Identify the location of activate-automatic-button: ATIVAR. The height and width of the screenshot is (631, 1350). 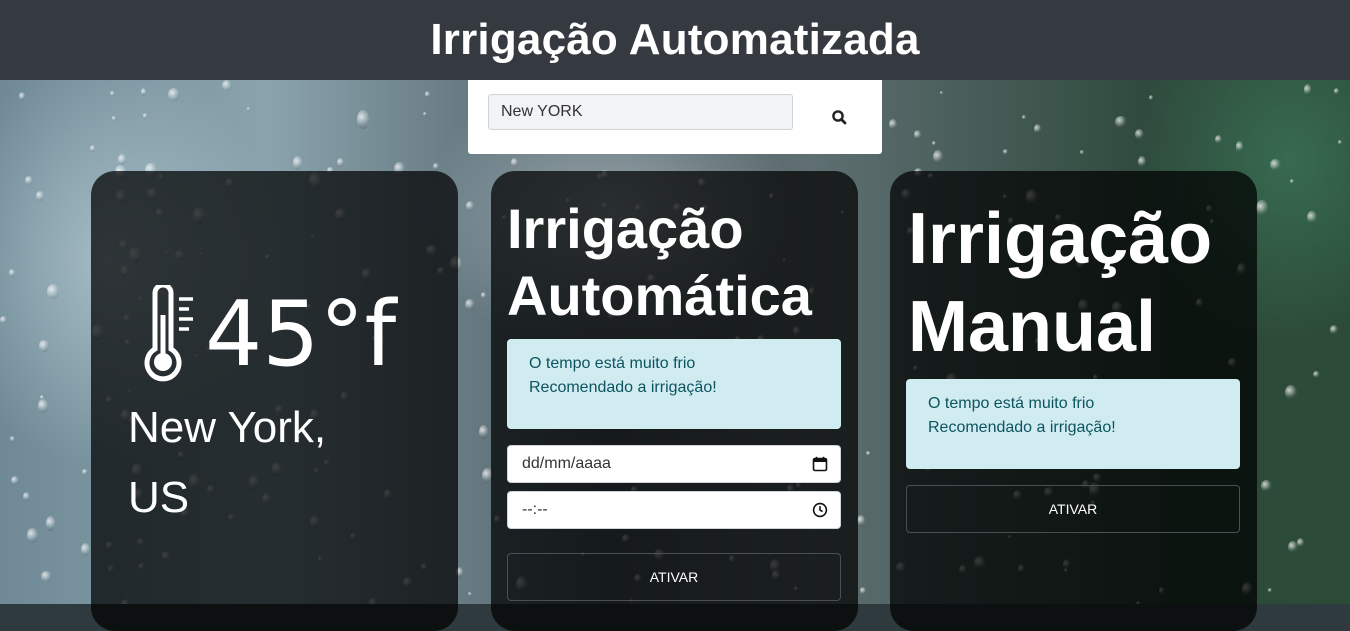
(674, 577).